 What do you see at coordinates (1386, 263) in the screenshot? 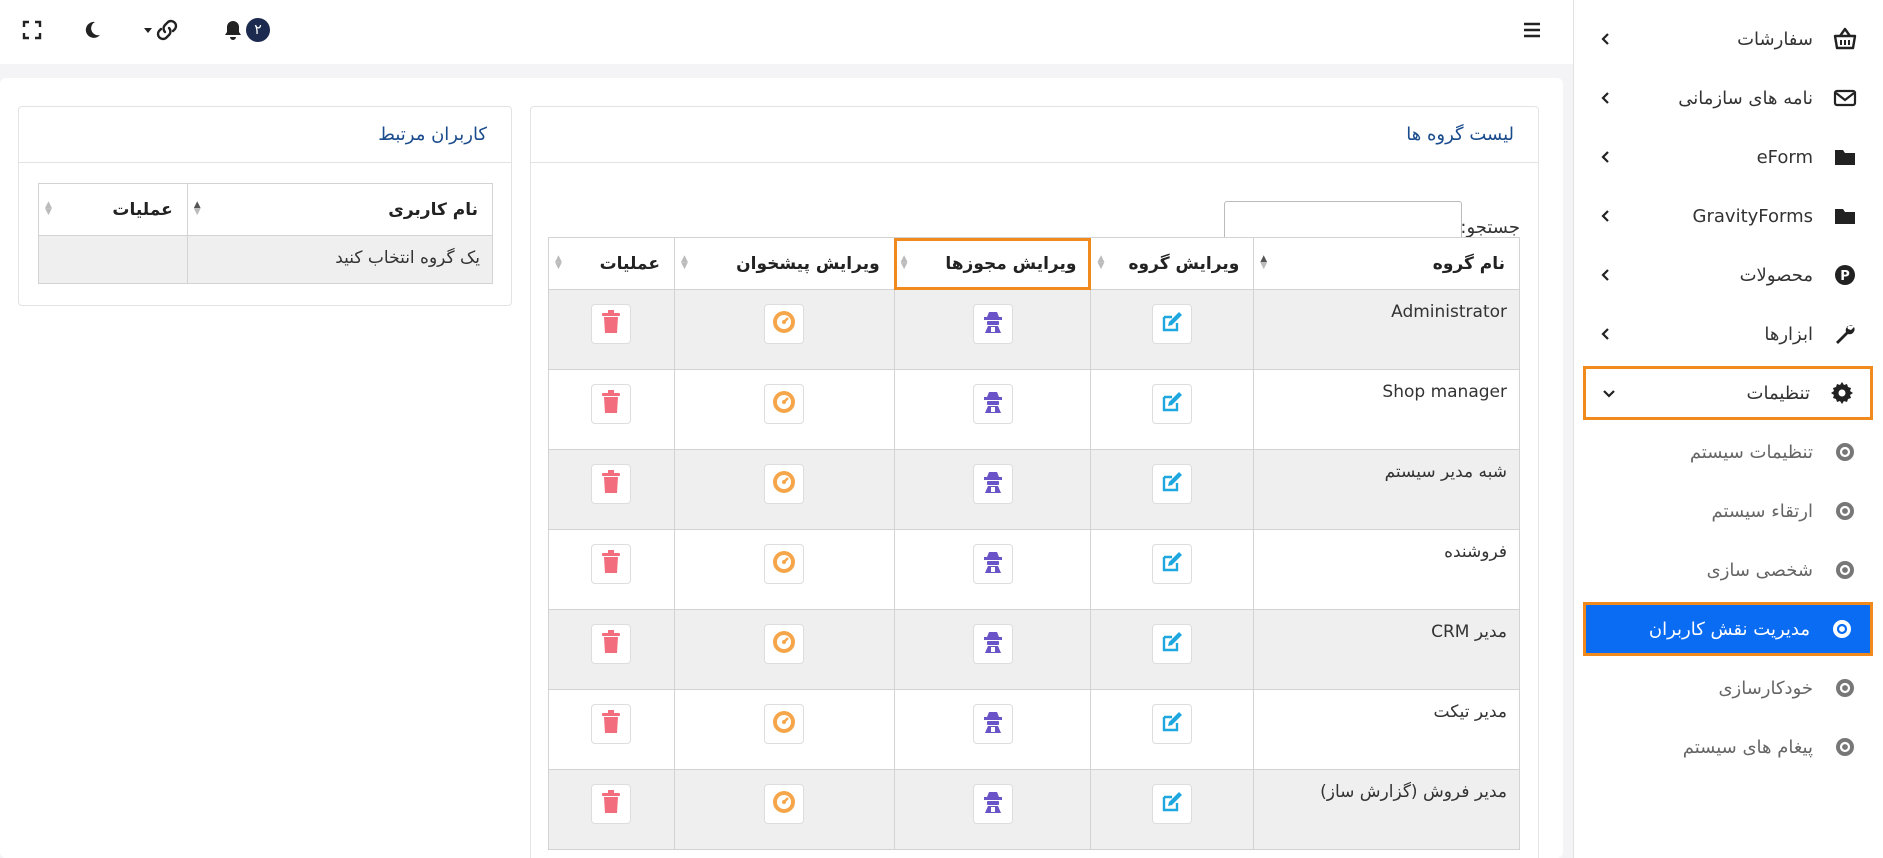
I see `col-group-name: نام گروه ▲ ▼` at bounding box center [1386, 263].